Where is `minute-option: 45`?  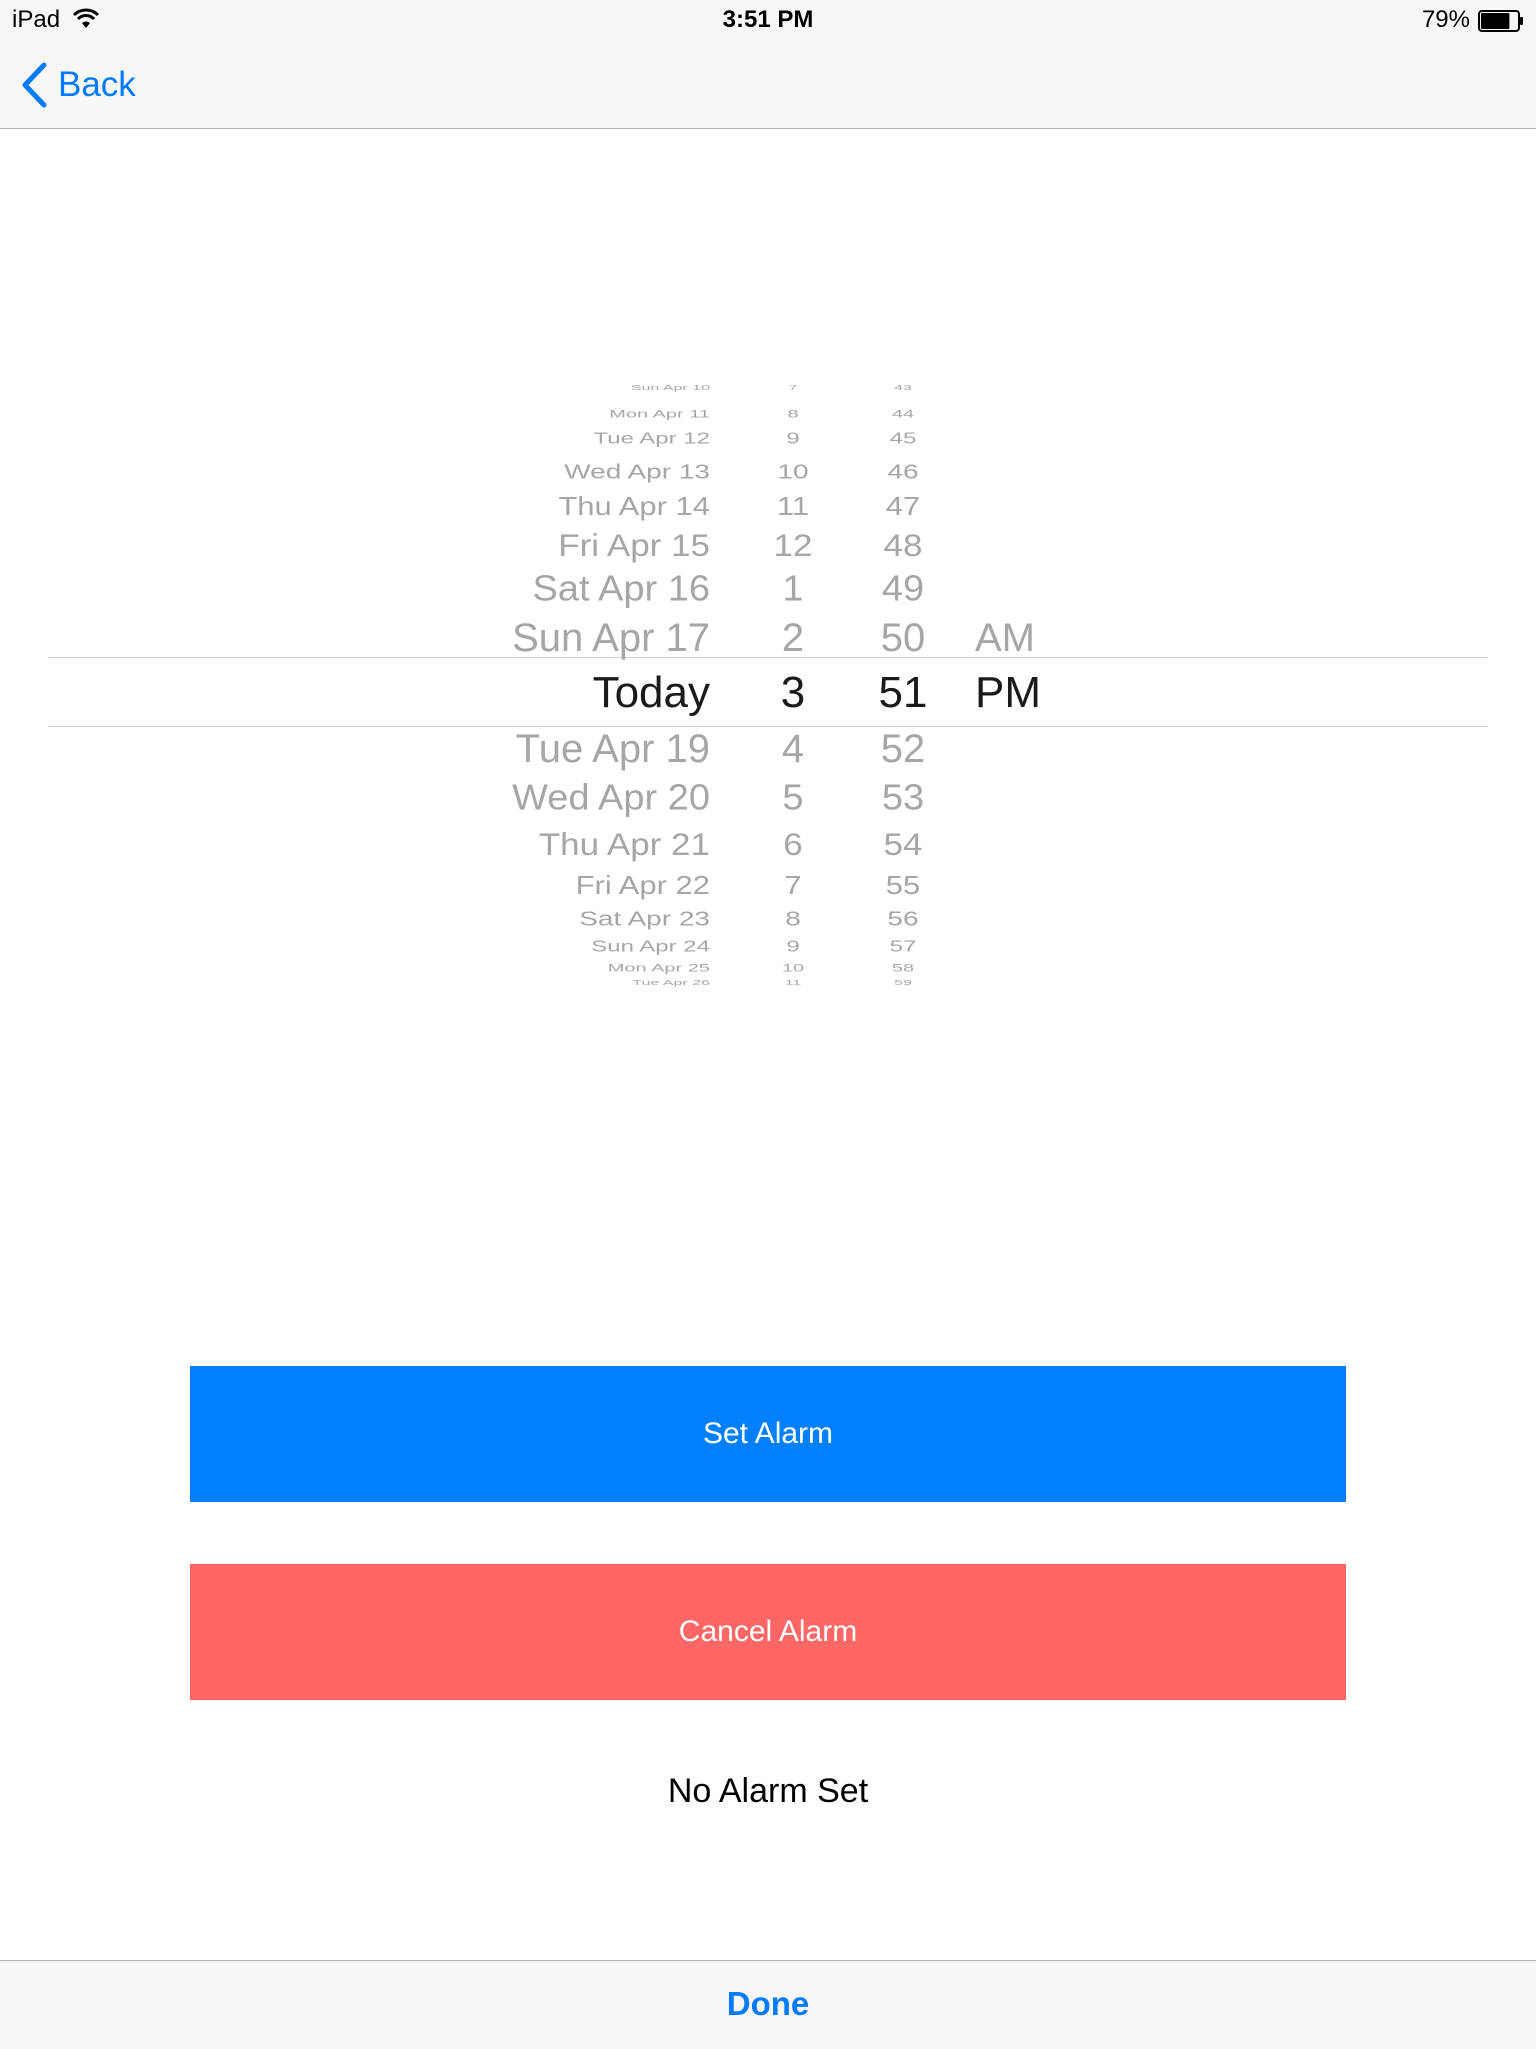 minute-option: 45 is located at coordinates (903, 439).